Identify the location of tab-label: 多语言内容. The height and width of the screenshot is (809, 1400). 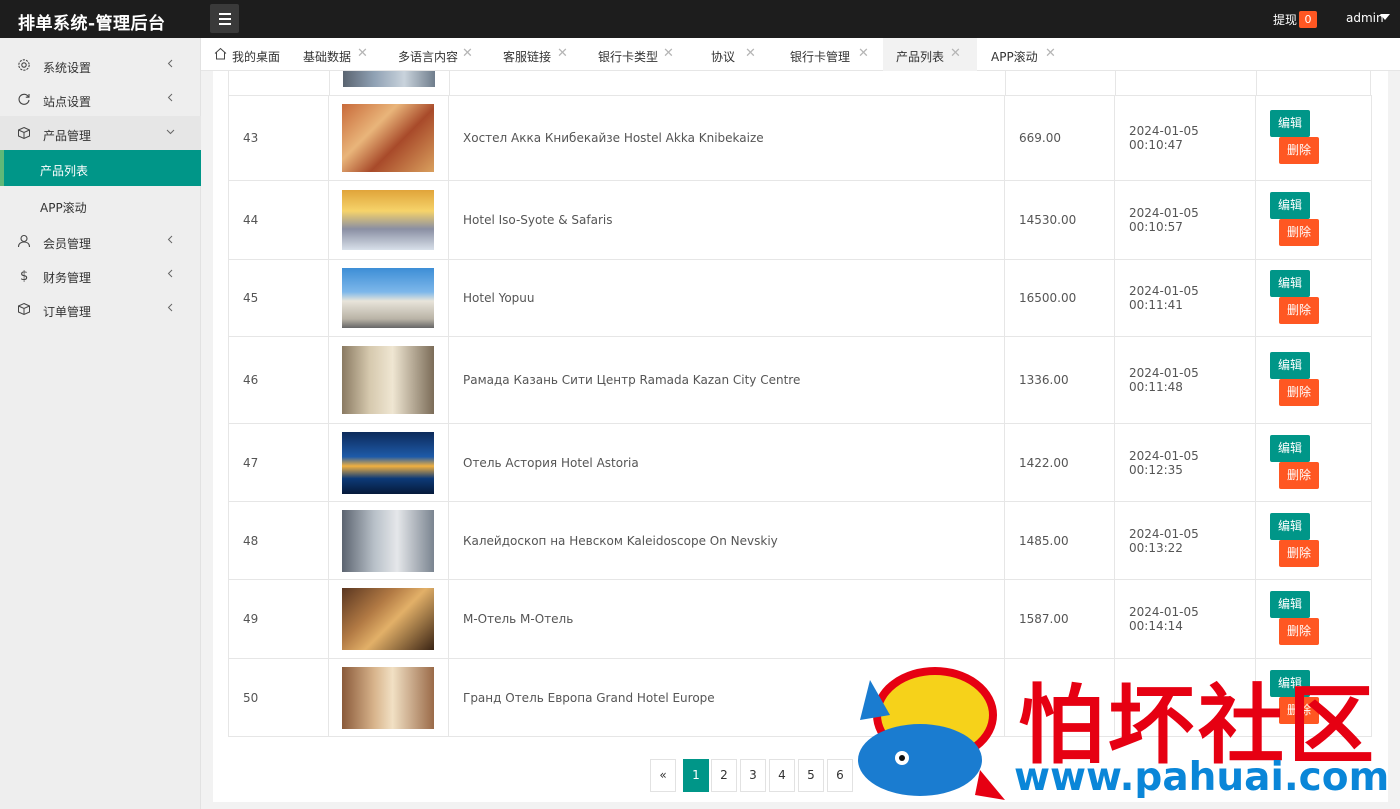
(428, 57).